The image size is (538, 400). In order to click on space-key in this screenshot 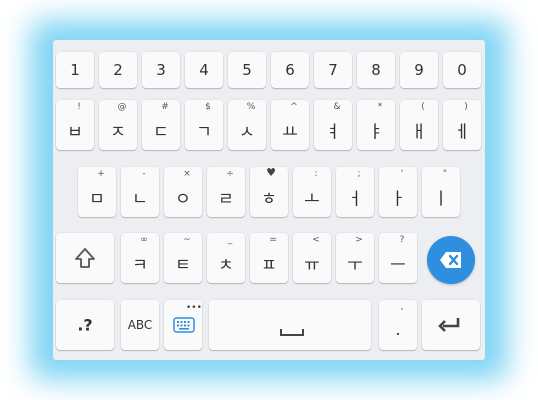, I will do `click(290, 325)`.